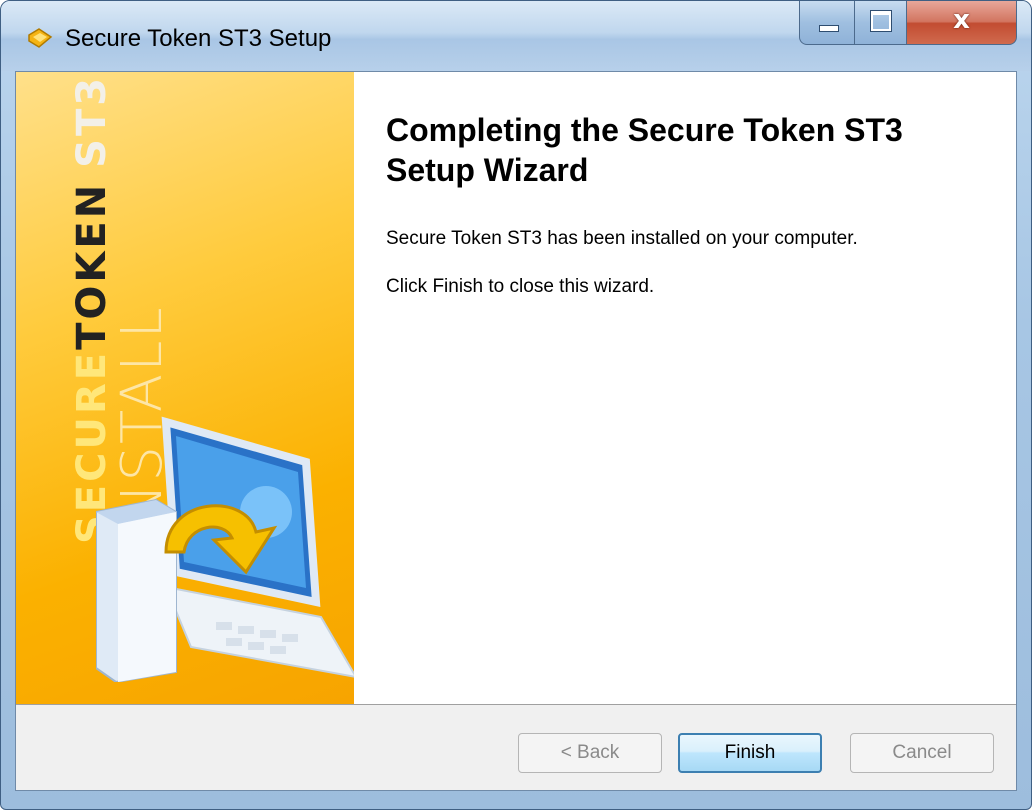  Describe the element at coordinates (225, 549) in the screenshot. I see `computer-install-illustration` at that location.